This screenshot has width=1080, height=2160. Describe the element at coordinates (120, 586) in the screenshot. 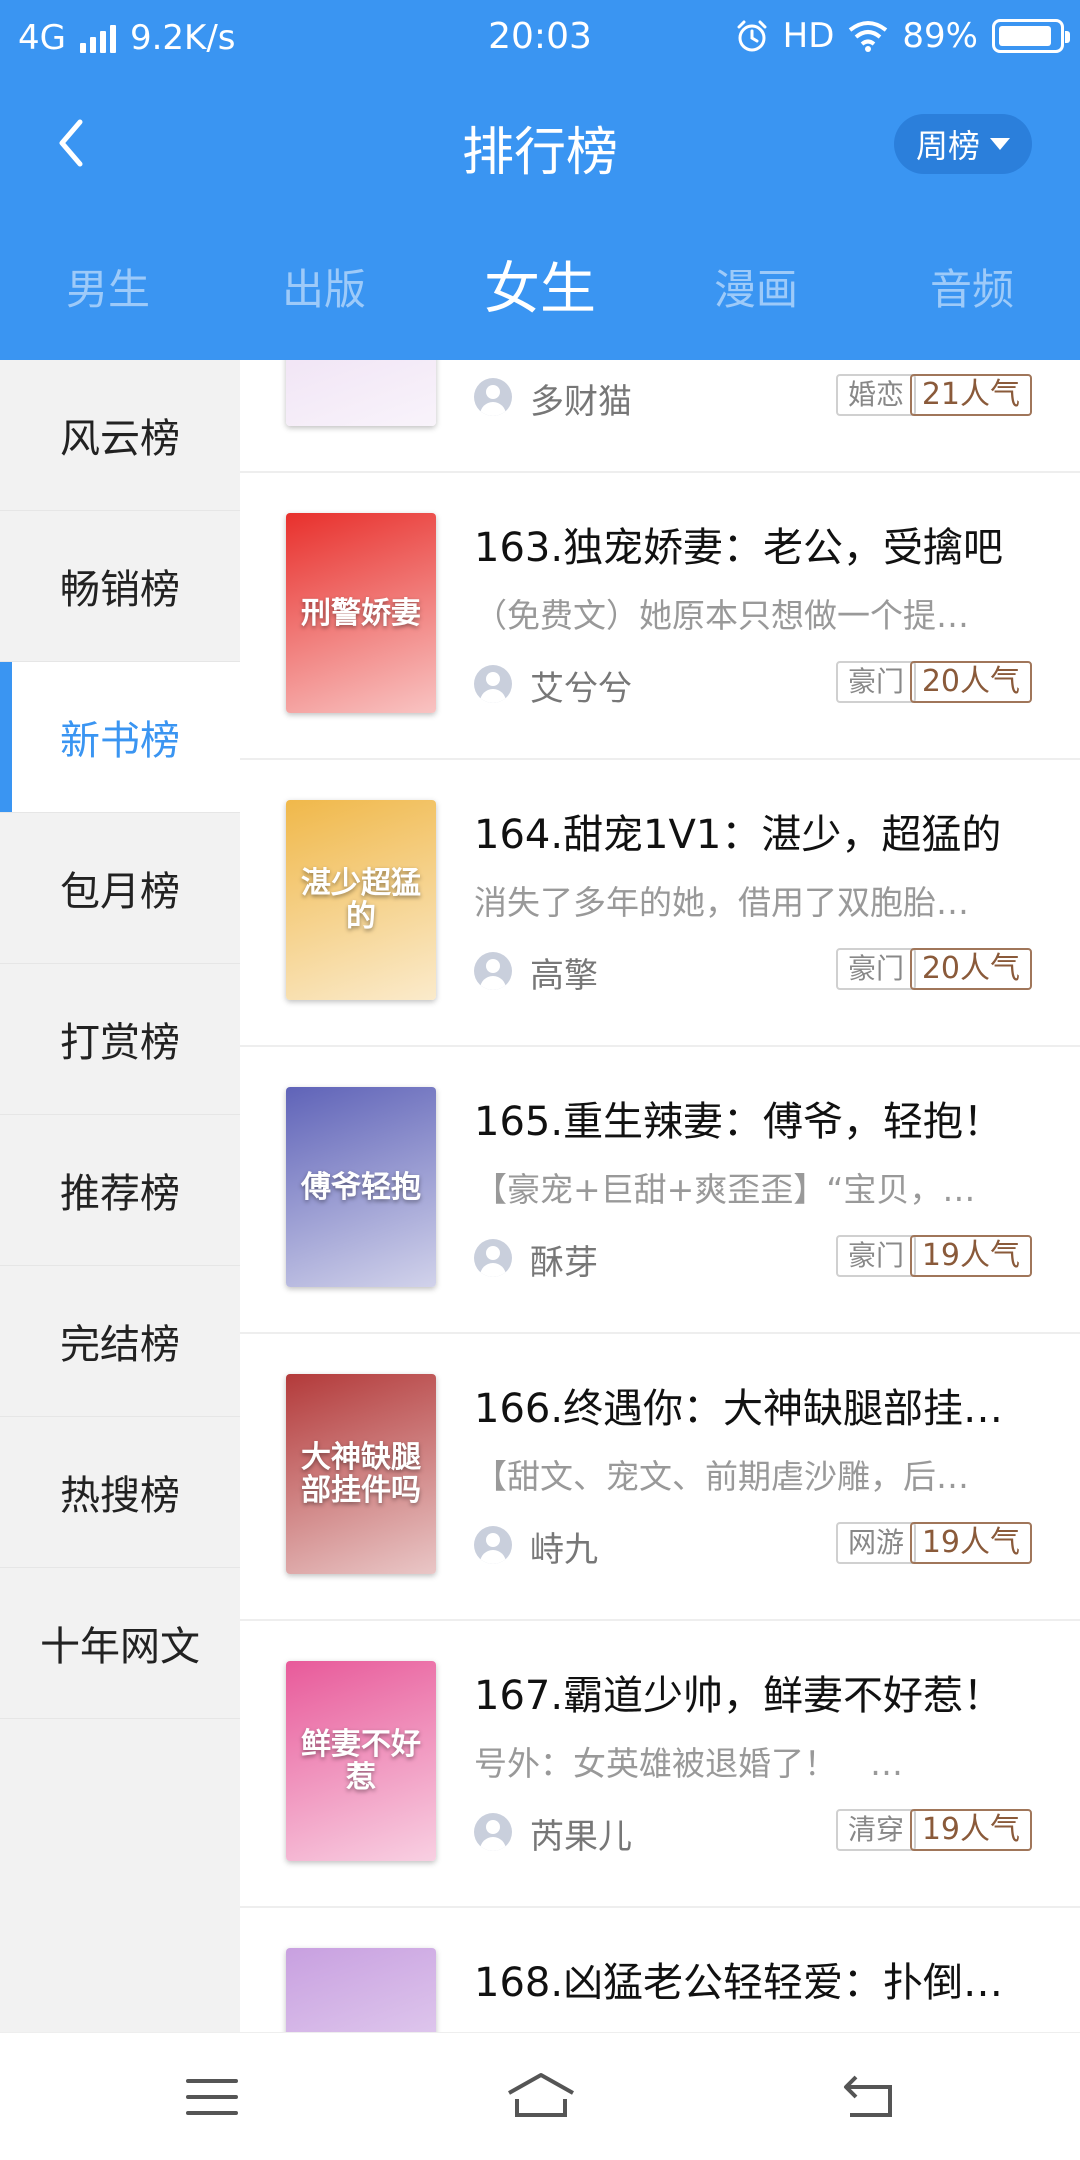

I see `sidebar-item-1: 畅销榜` at that location.